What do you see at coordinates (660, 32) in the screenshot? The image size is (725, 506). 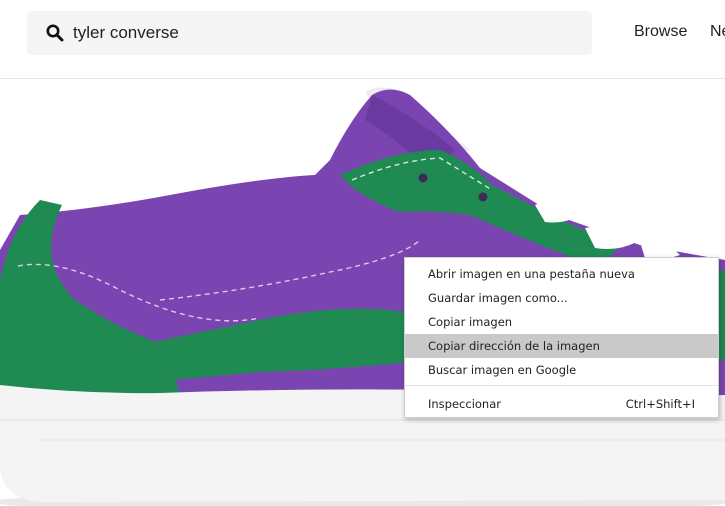 I see `nav-link-browse: Browse` at bounding box center [660, 32].